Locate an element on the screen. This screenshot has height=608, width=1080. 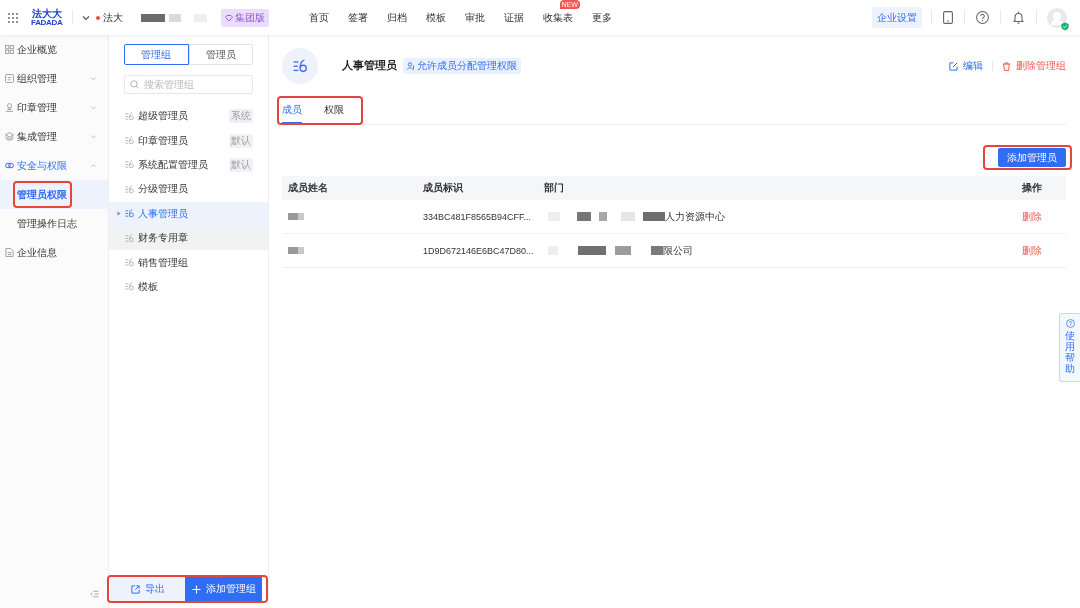
phone-icon is located at coordinates (948, 17).